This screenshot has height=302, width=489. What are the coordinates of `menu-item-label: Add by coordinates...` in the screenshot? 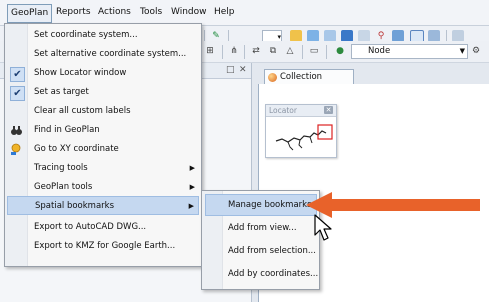 It's located at (273, 274).